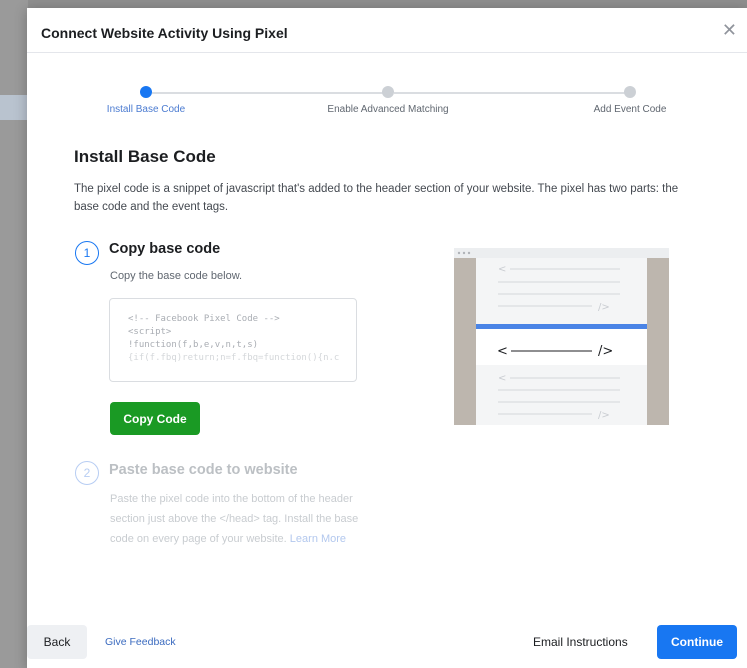 The image size is (747, 668). Describe the element at coordinates (87, 253) in the screenshot. I see `step-number-1: 1` at that location.